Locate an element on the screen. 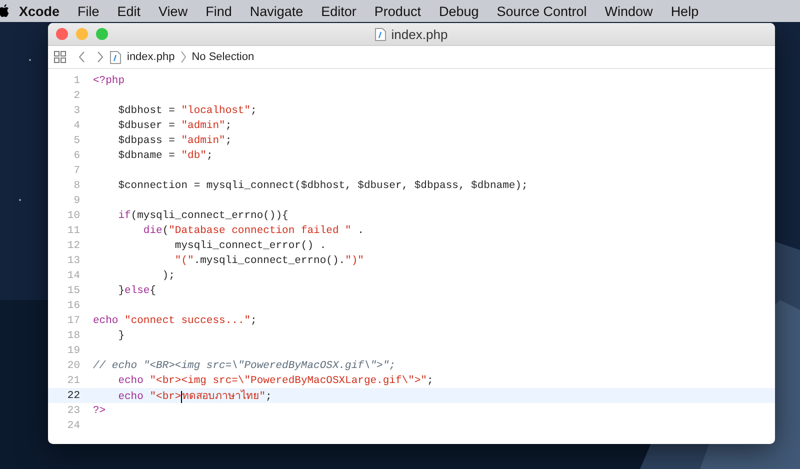  code-line: $dbhost = "localhost"; is located at coordinates (187, 110).